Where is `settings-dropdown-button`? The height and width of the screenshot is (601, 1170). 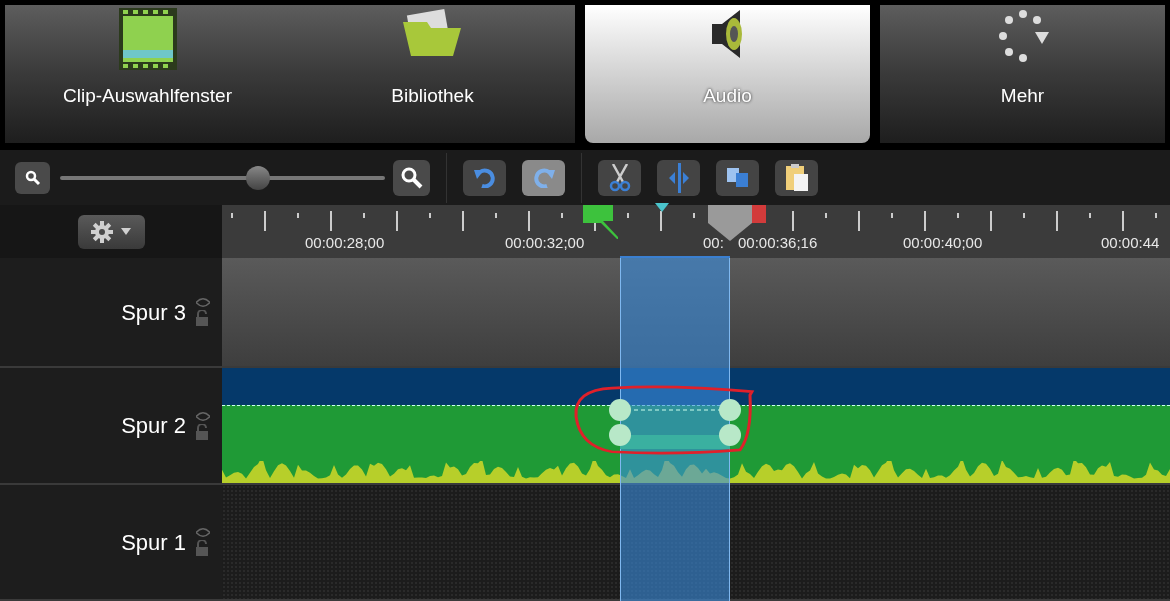 settings-dropdown-button is located at coordinates (111, 231).